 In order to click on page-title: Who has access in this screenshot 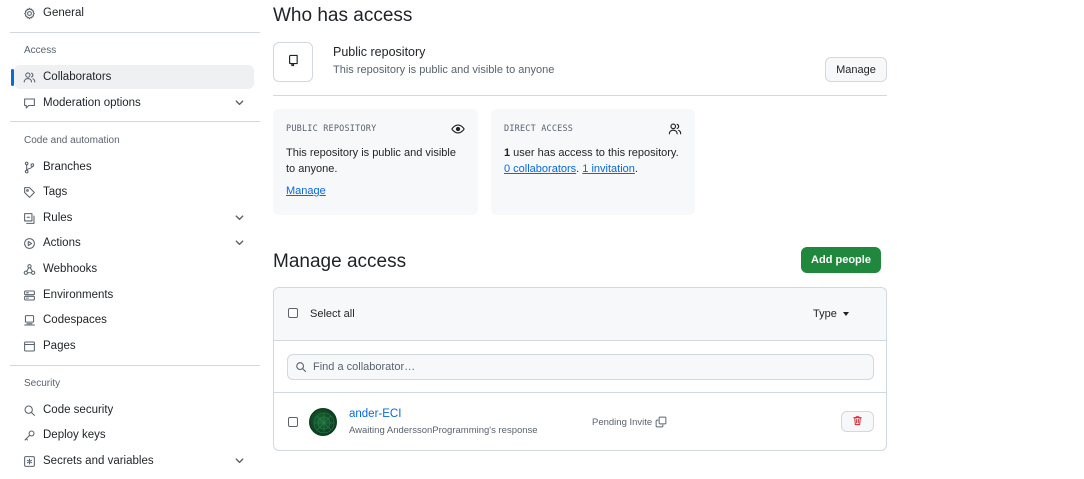, I will do `click(343, 15)`.